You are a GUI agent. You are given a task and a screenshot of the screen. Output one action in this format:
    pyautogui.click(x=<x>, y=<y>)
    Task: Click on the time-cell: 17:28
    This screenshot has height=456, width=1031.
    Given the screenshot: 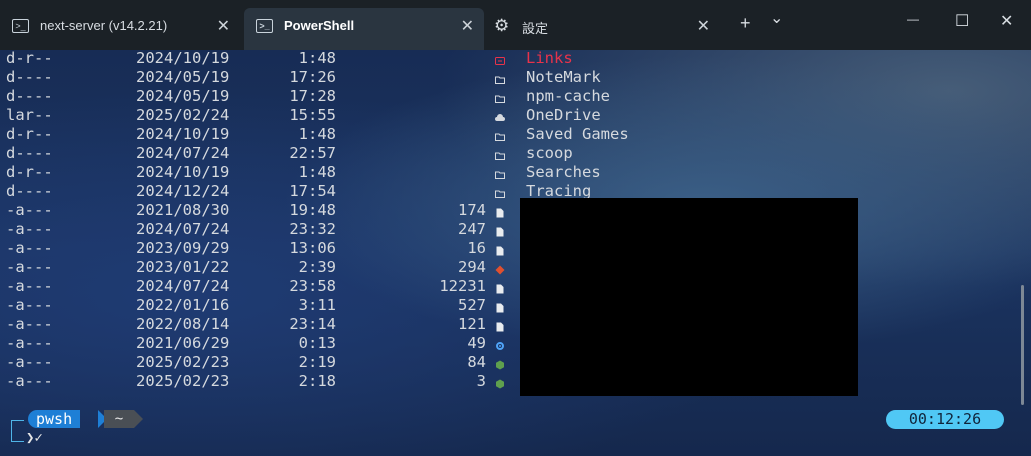 What is the action you would take?
    pyautogui.click(x=312, y=96)
    